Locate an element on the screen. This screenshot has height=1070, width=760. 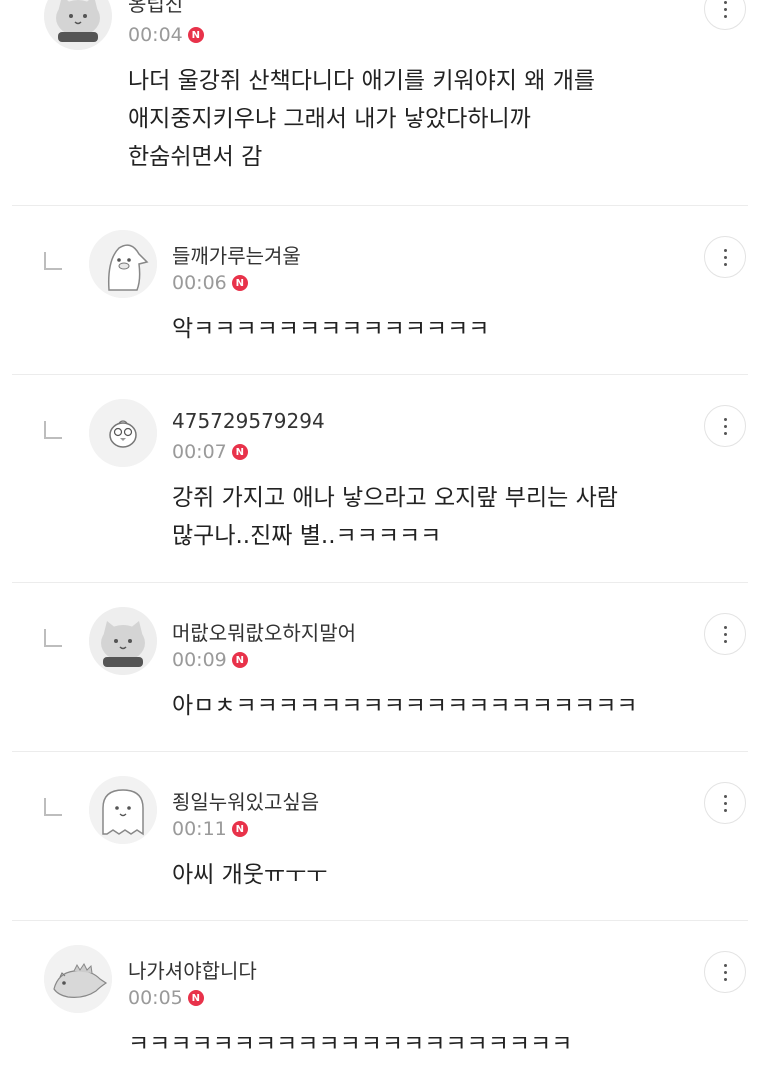
comment-meta: 00:05 N is located at coordinates (166, 998).